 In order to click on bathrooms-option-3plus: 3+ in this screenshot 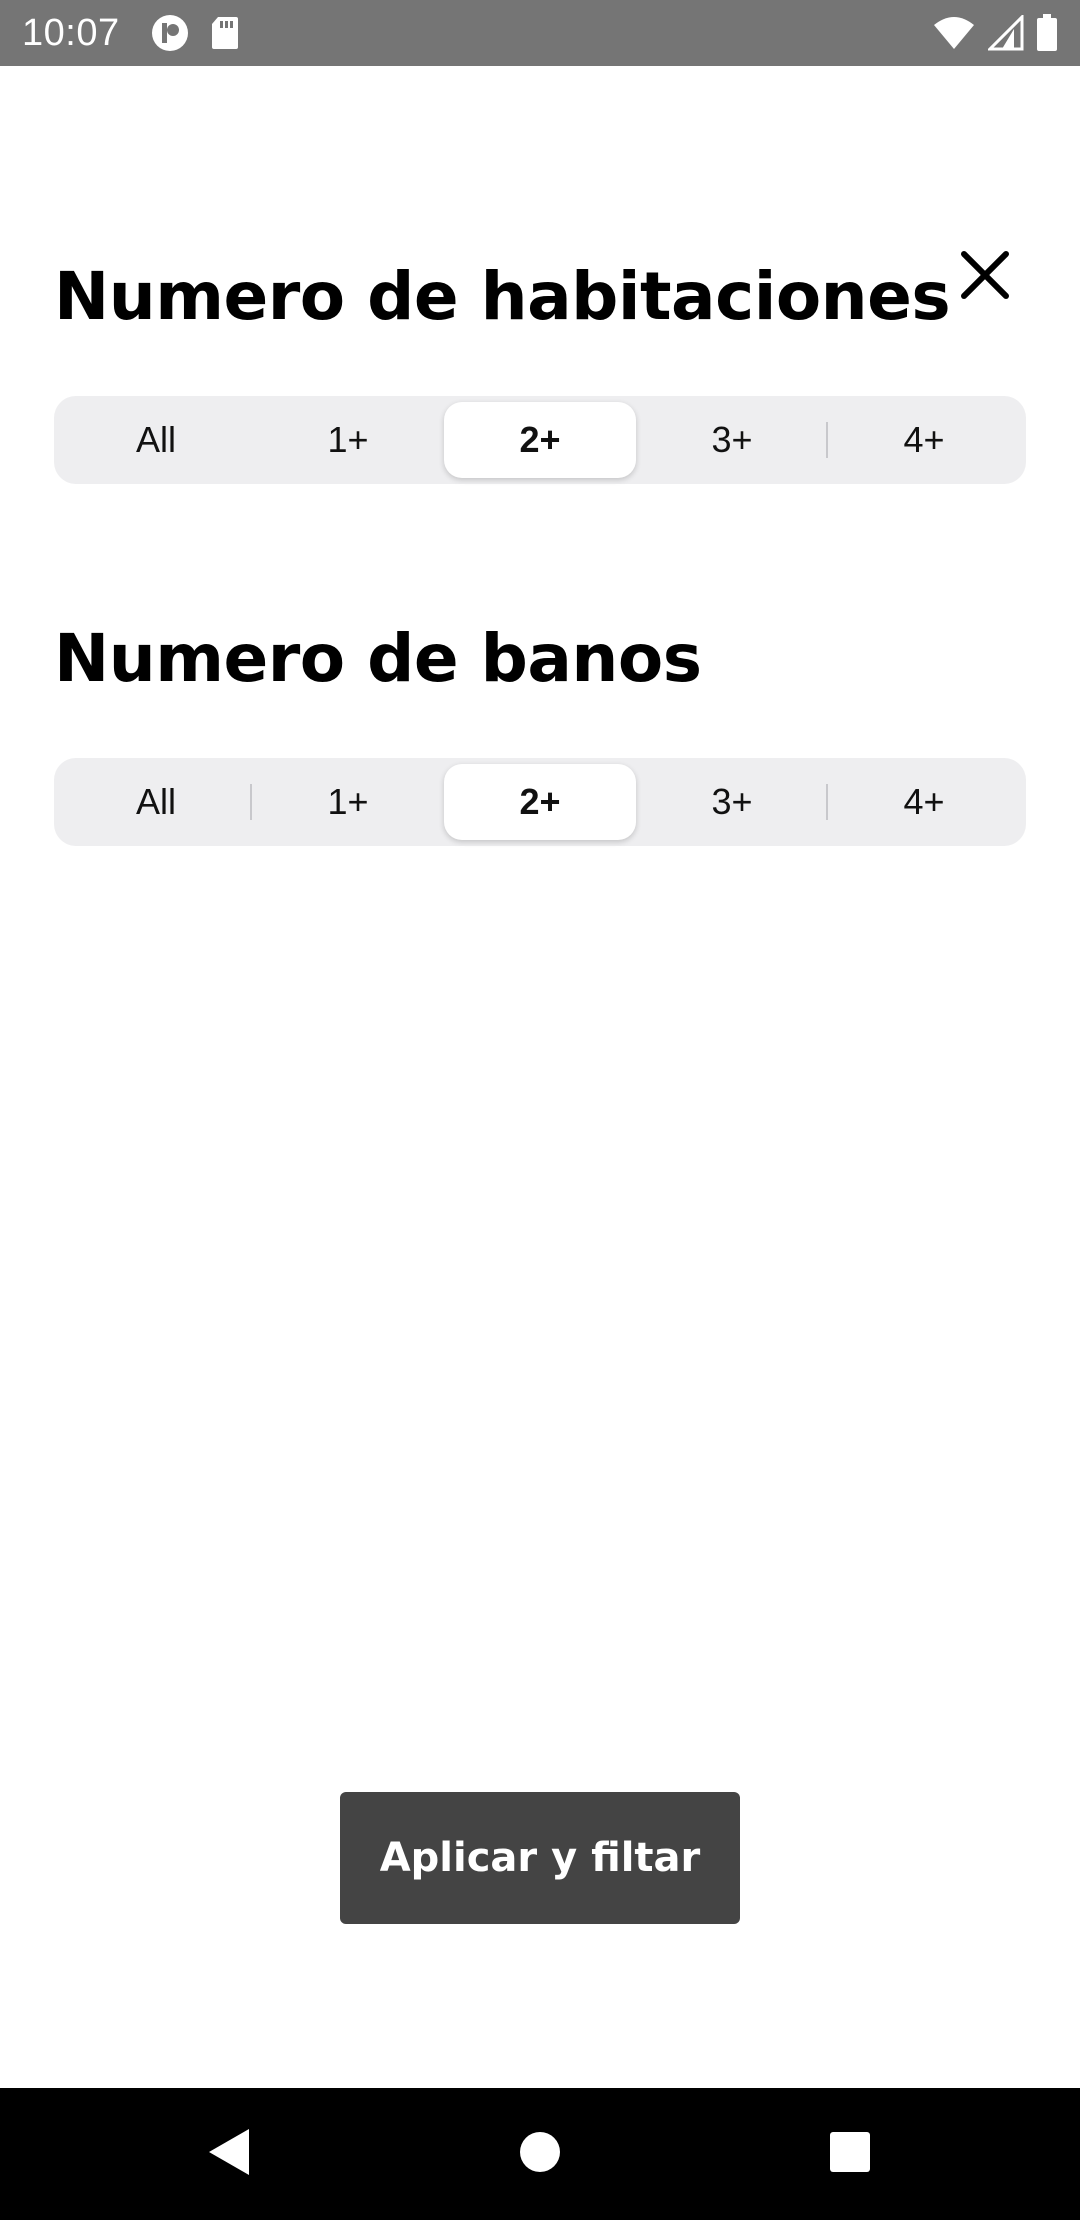, I will do `click(732, 802)`.